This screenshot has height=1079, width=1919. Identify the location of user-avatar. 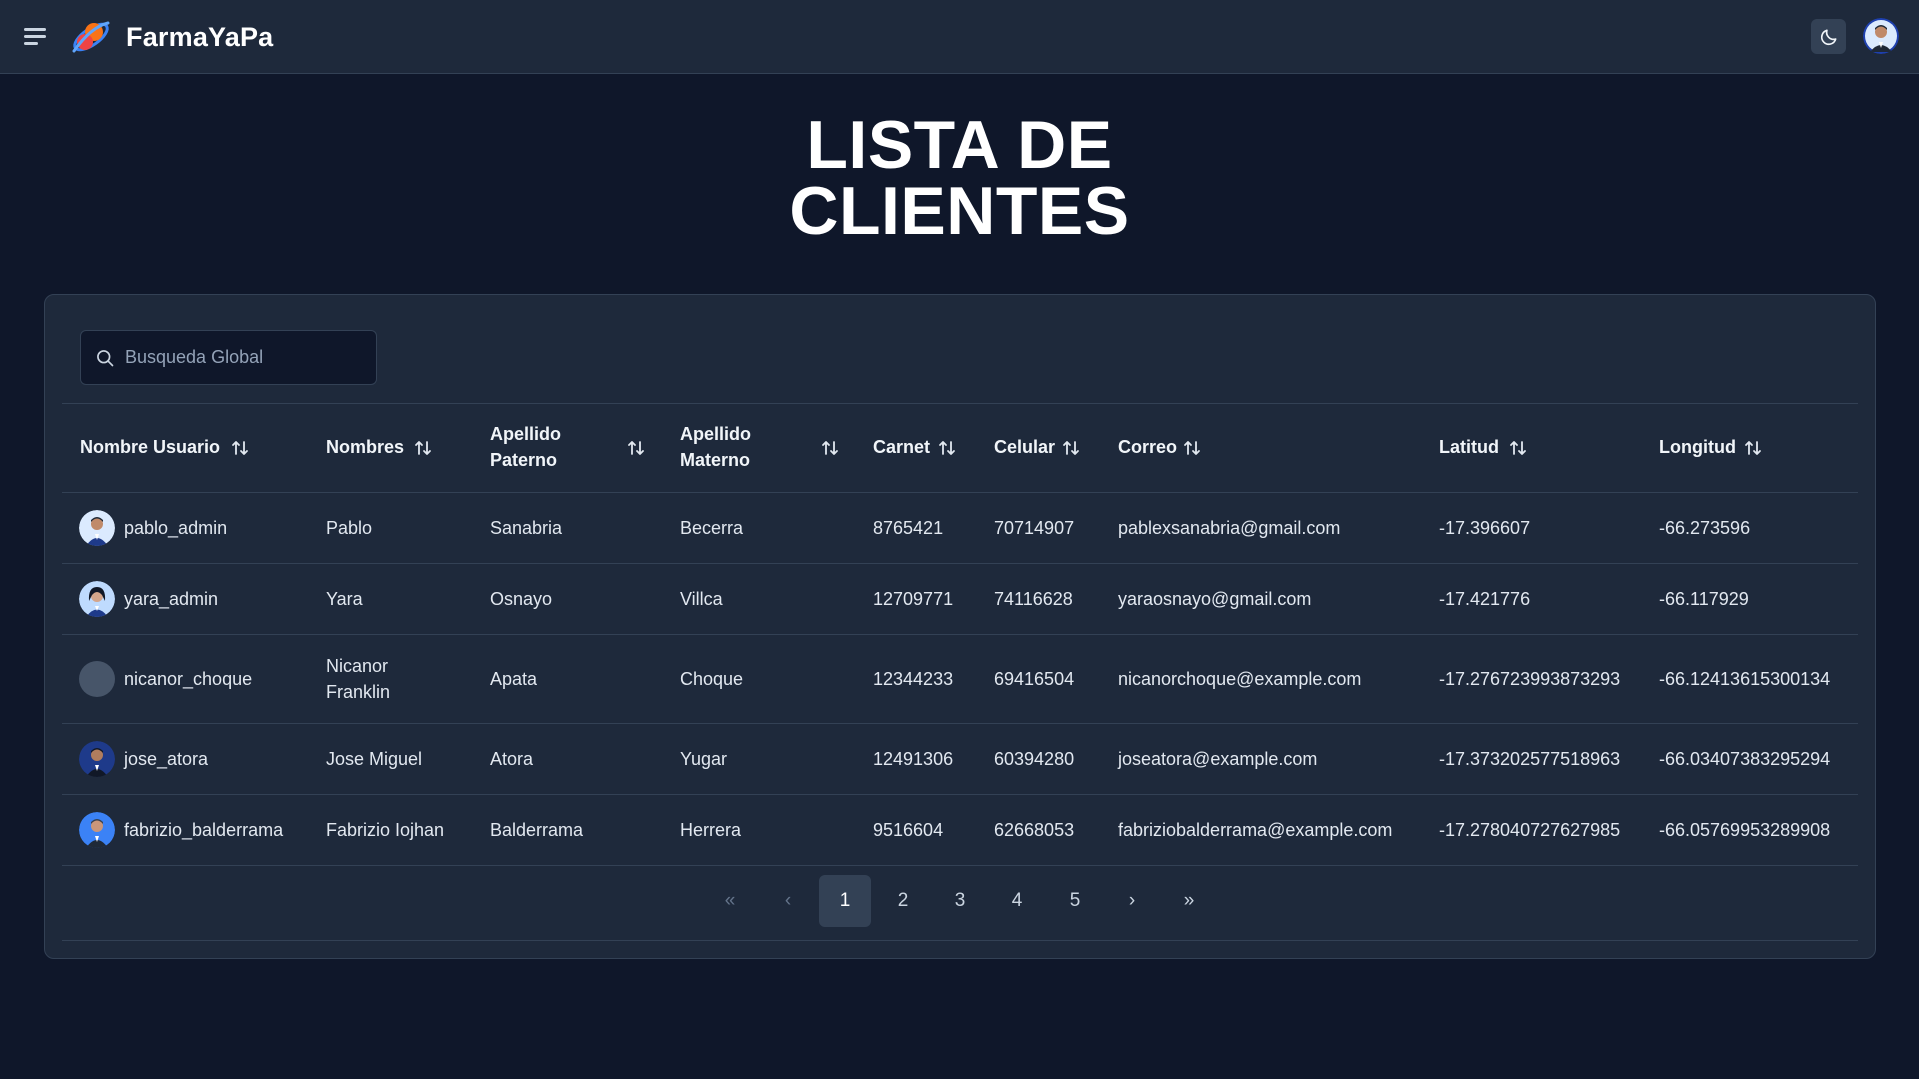
(1881, 36).